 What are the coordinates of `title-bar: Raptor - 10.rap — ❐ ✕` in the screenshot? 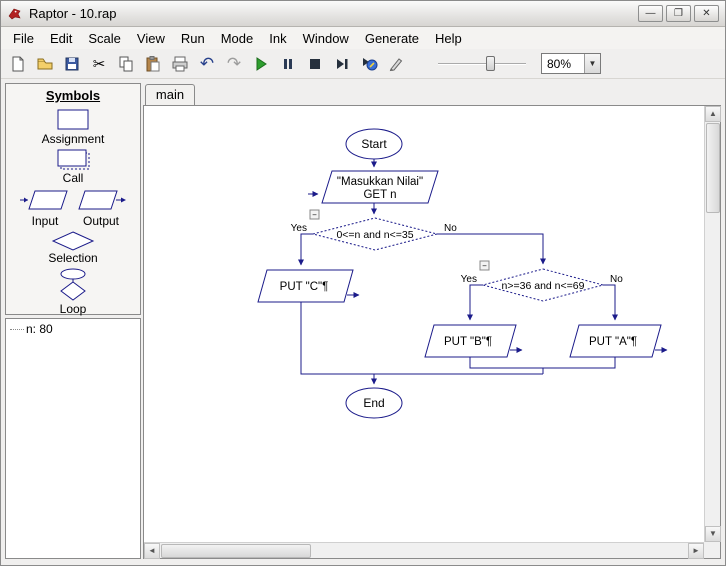 It's located at (363, 14).